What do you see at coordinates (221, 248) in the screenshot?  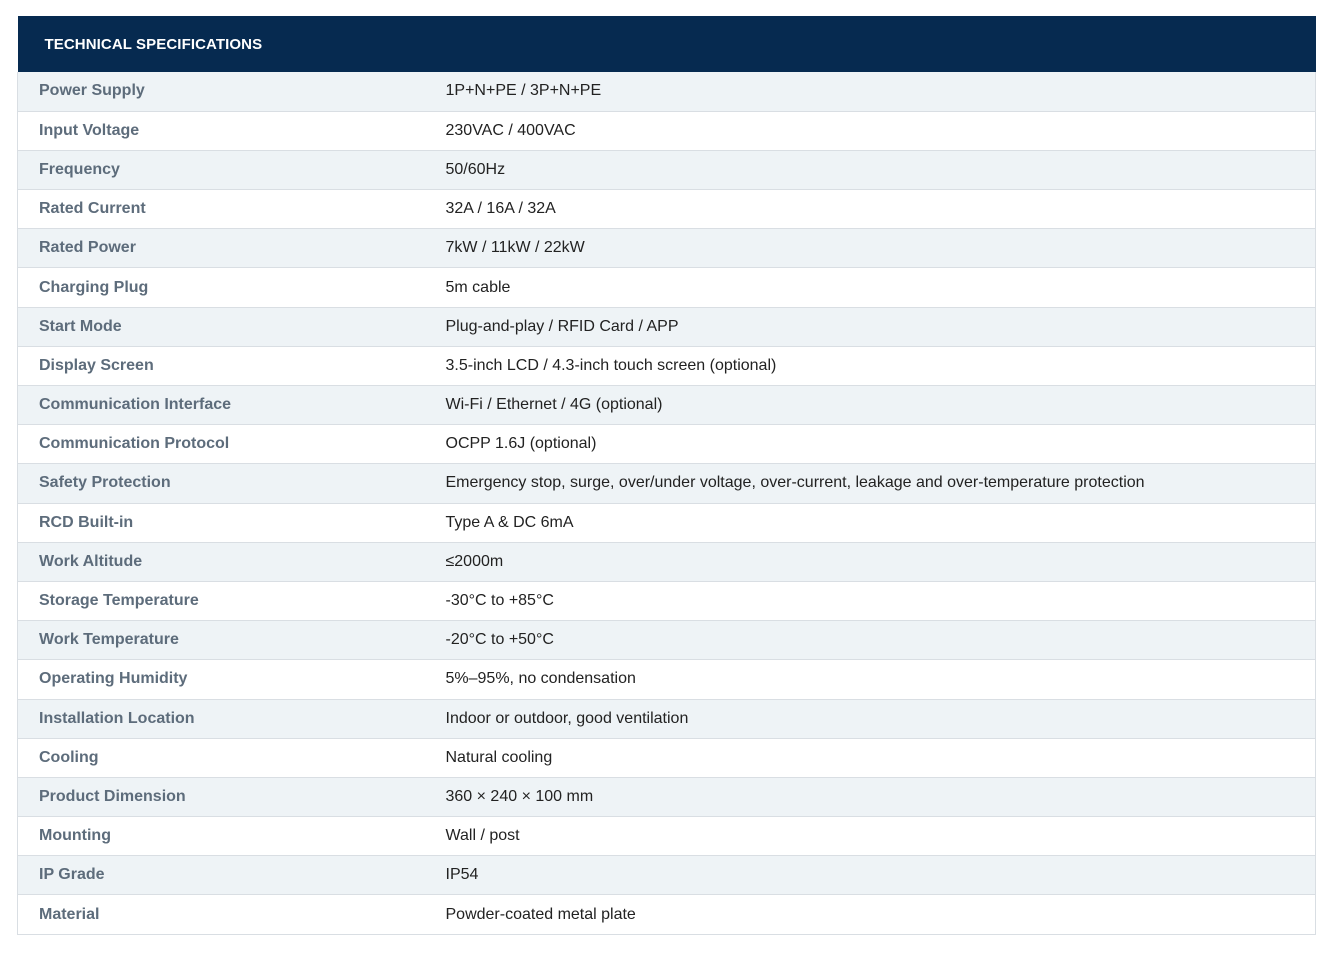 I see `spec-label: Rated Power` at bounding box center [221, 248].